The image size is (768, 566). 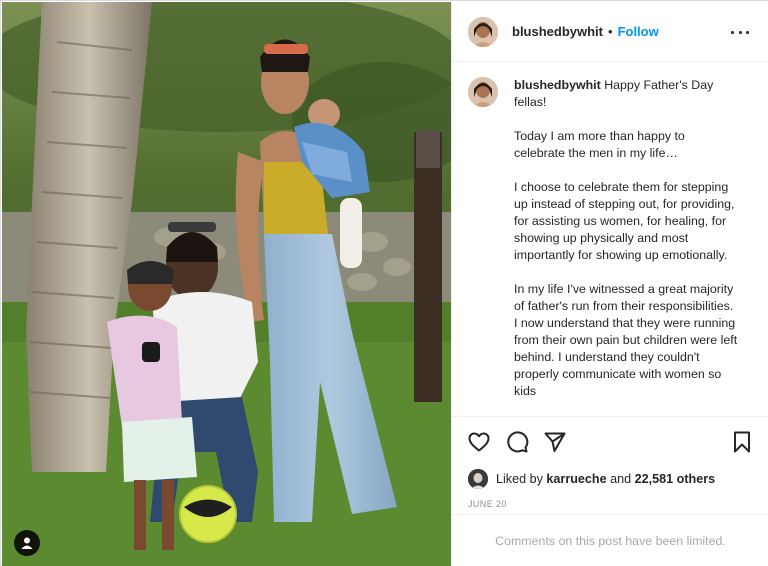 I want to click on share-button, so click(x=555, y=442).